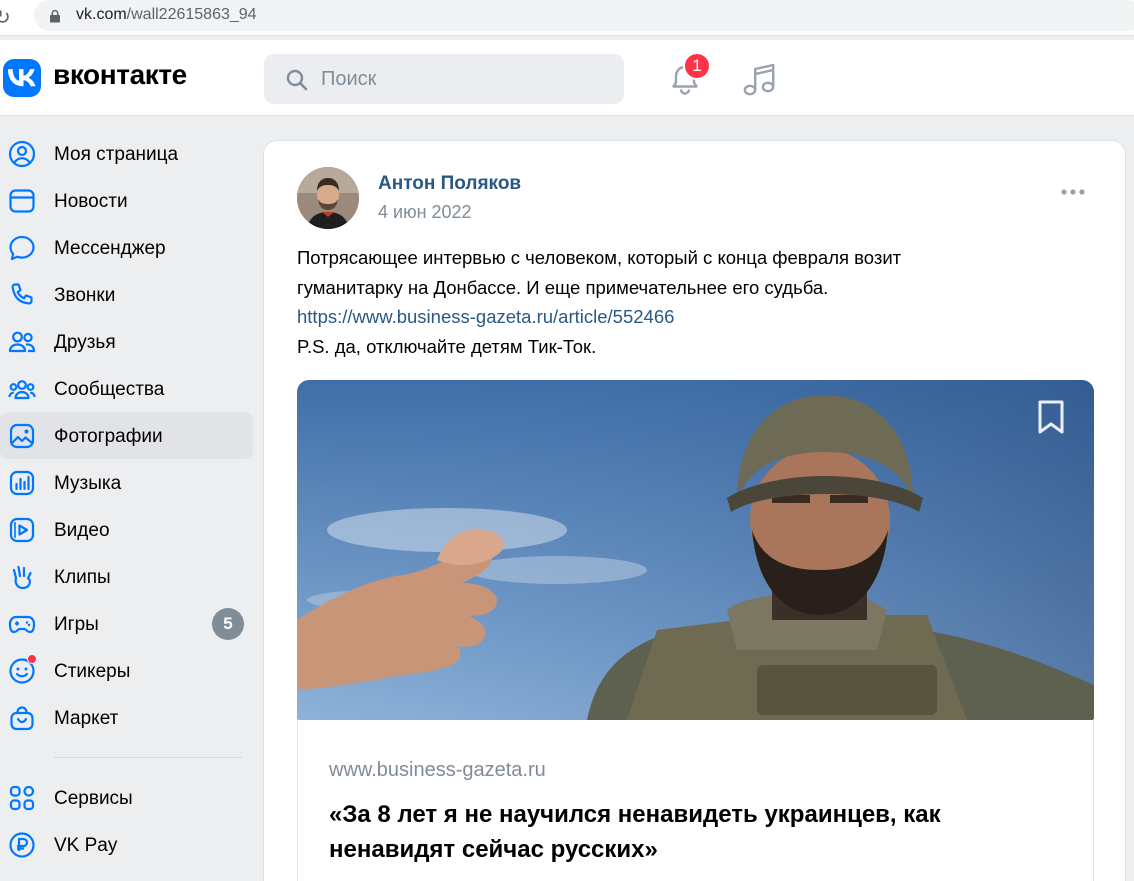 Image resolution: width=1134 pixels, height=881 pixels. I want to click on music-icon, so click(22, 483).